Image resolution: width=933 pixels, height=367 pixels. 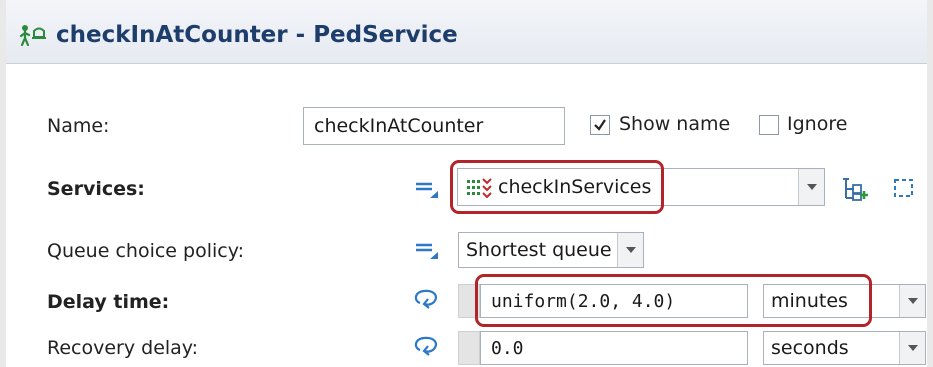 I want to click on checkmark-icon, so click(x=600, y=125).